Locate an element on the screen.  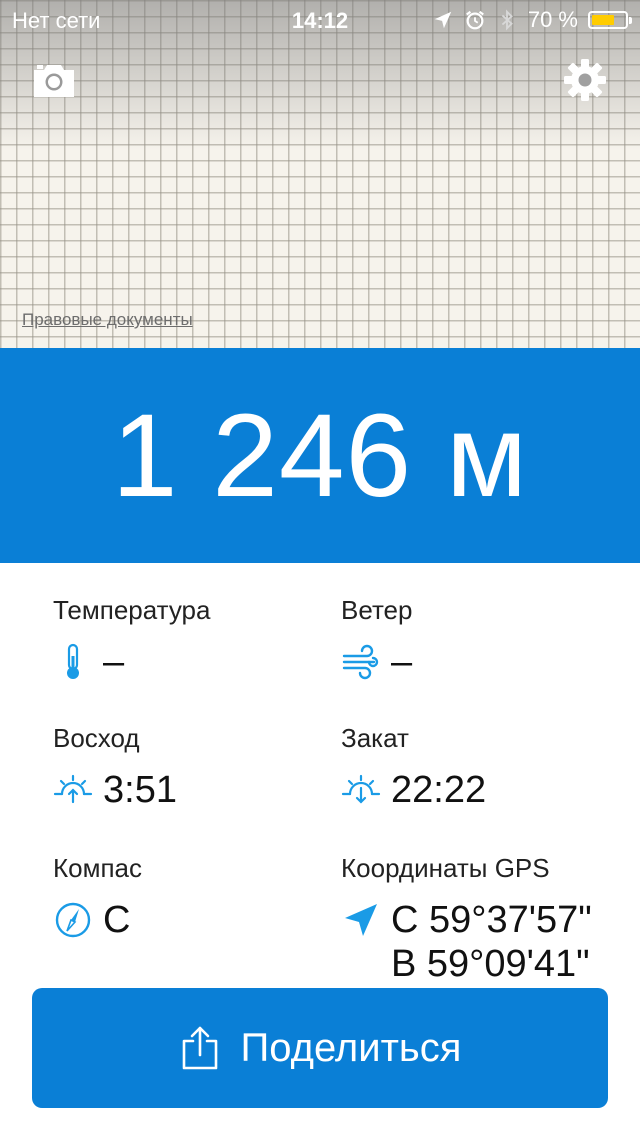
share-button: Поделиться is located at coordinates (320, 1048).